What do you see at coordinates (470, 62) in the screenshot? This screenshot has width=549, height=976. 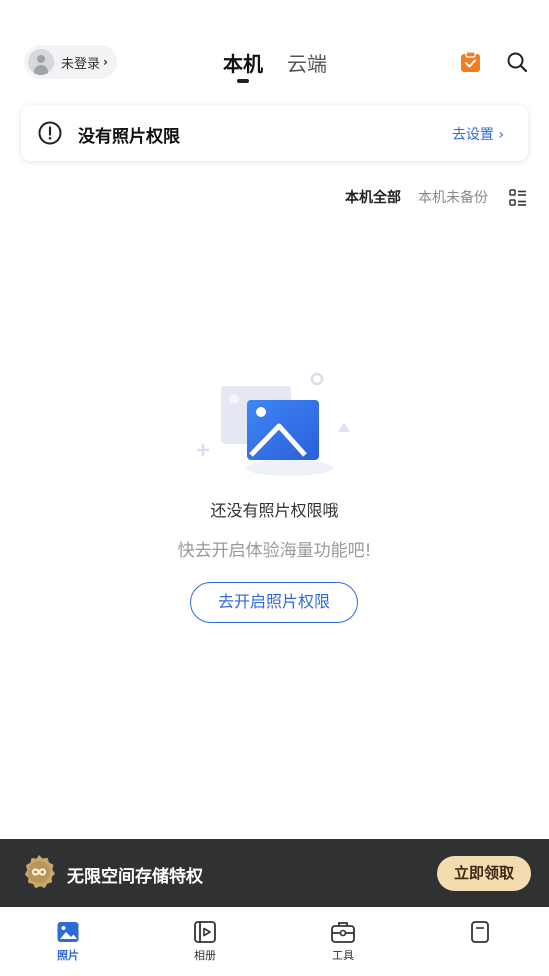 I see `clipboard-icon` at bounding box center [470, 62].